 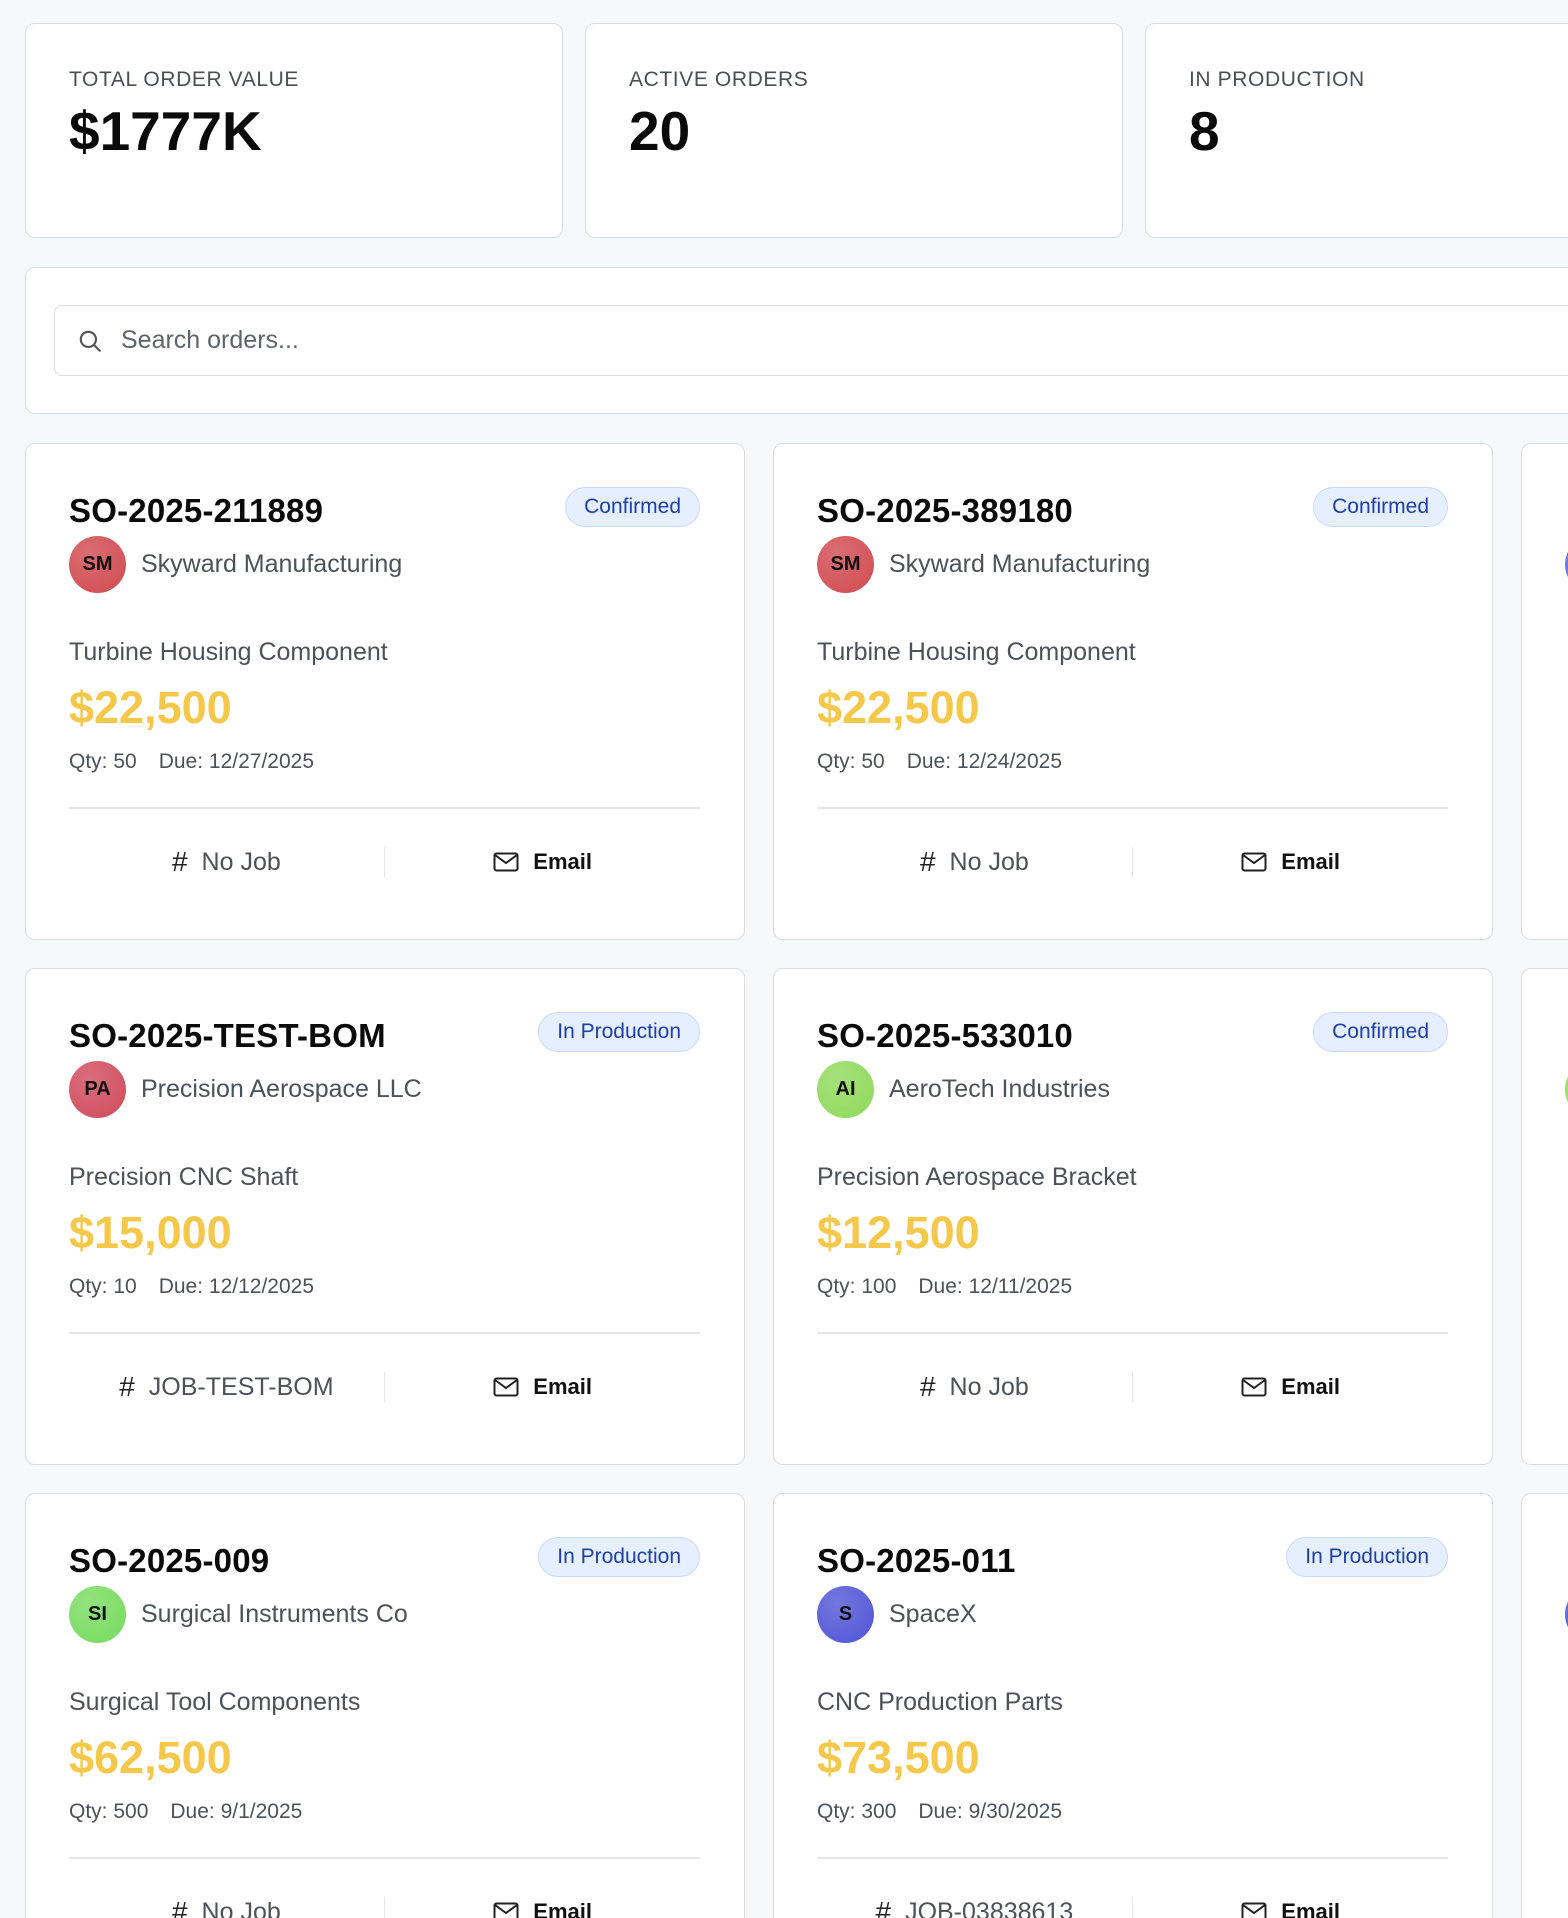 I want to click on customer-name: AeroTech Industries, so click(x=999, y=1089).